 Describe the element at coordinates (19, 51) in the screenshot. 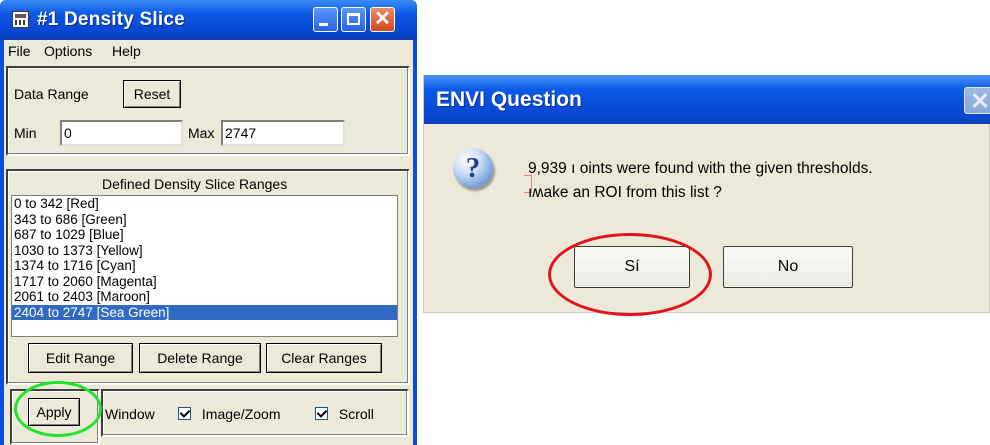

I see `menu-file: File` at that location.